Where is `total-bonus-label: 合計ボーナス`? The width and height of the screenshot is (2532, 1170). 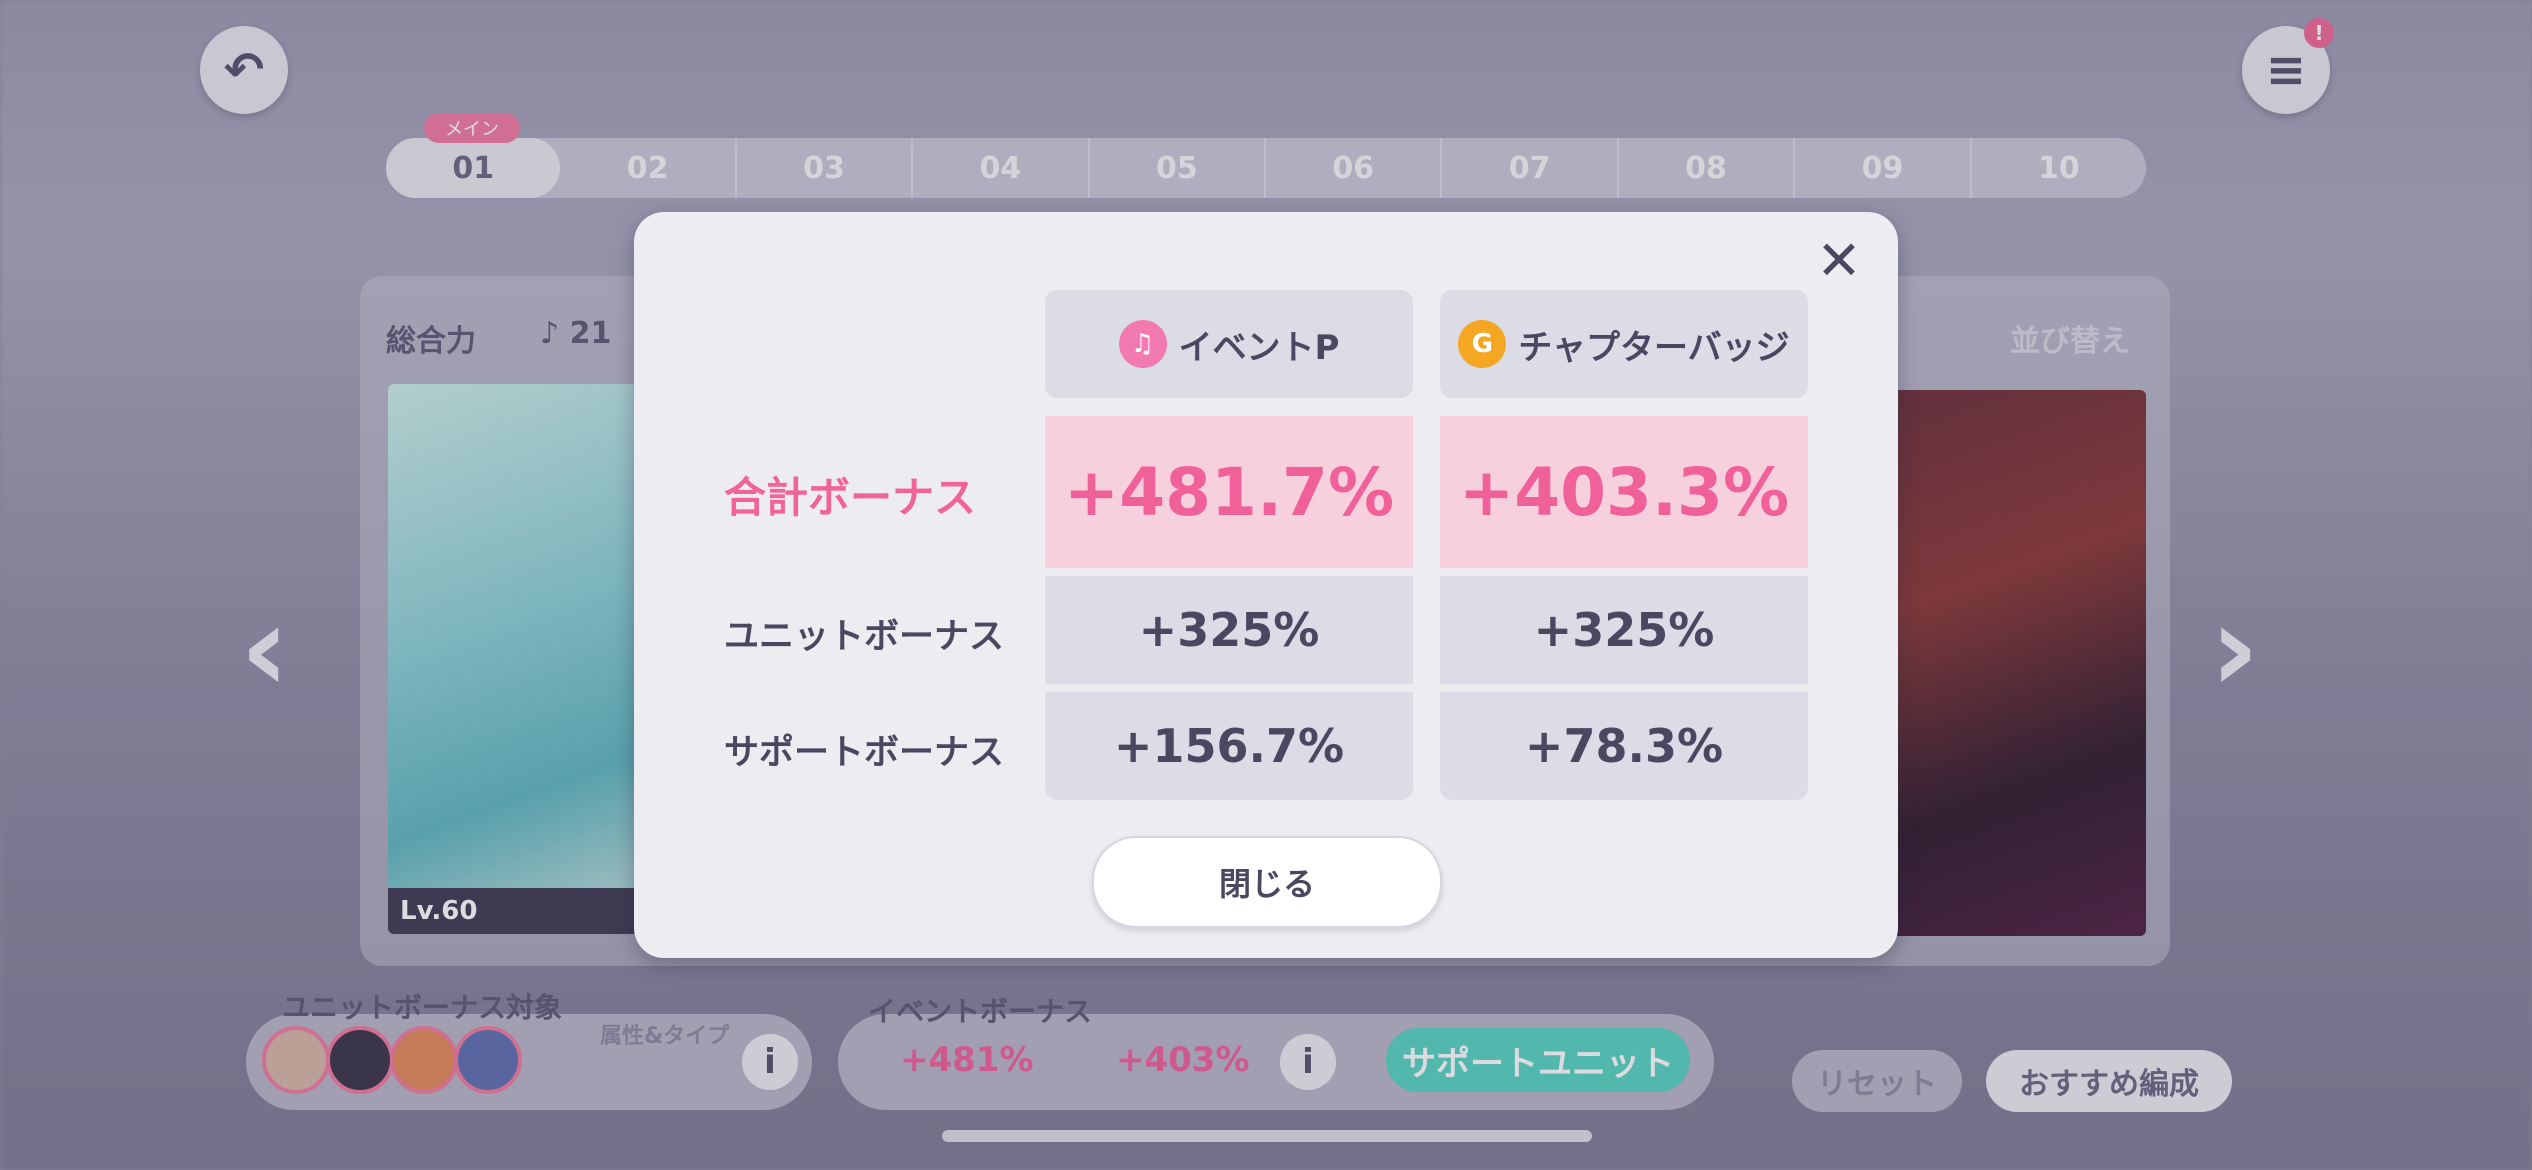 total-bonus-label: 合計ボーナス is located at coordinates (850, 497).